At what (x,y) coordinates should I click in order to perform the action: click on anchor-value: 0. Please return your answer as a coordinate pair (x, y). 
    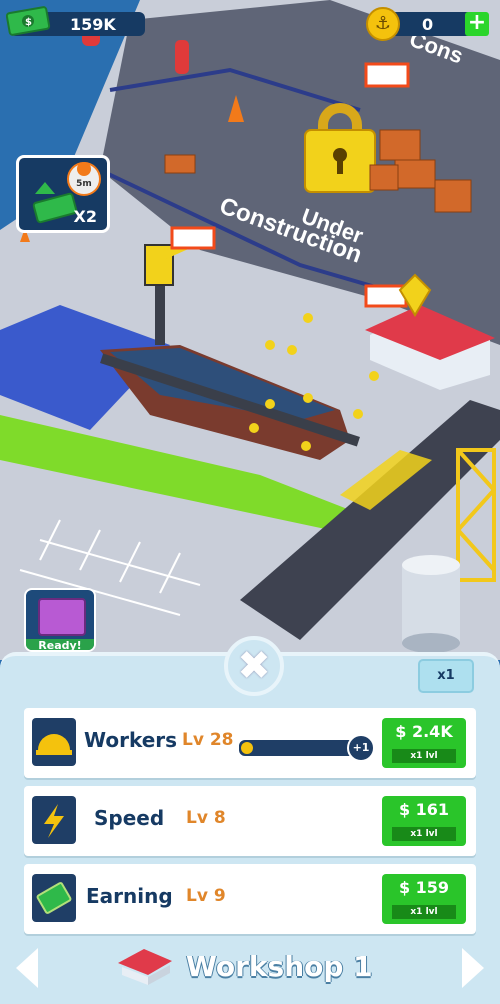
    Looking at the image, I should click on (428, 24).